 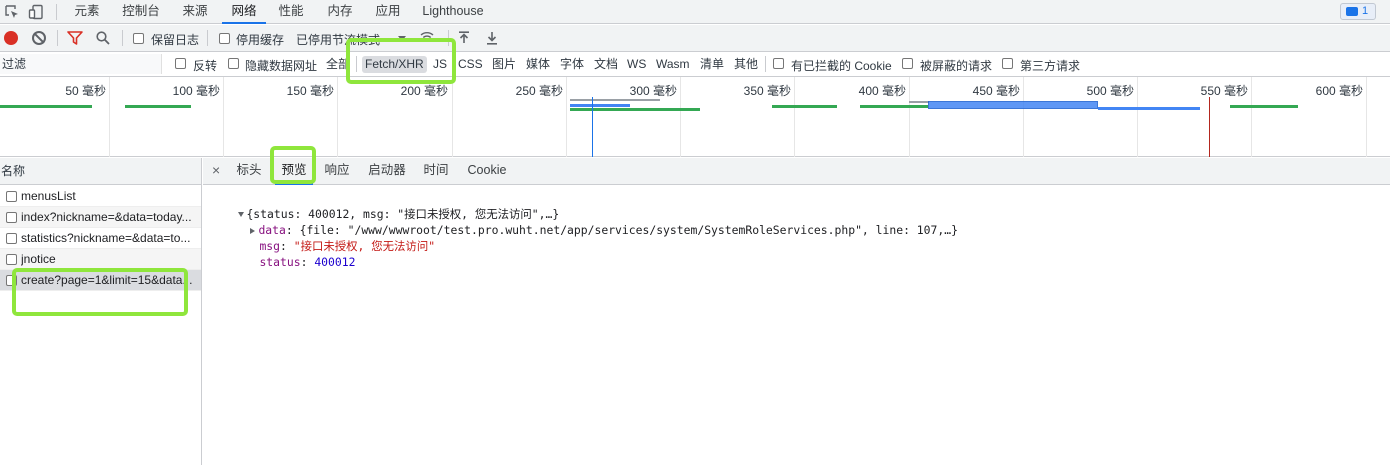 I want to click on record-icon, so click(x=11, y=38).